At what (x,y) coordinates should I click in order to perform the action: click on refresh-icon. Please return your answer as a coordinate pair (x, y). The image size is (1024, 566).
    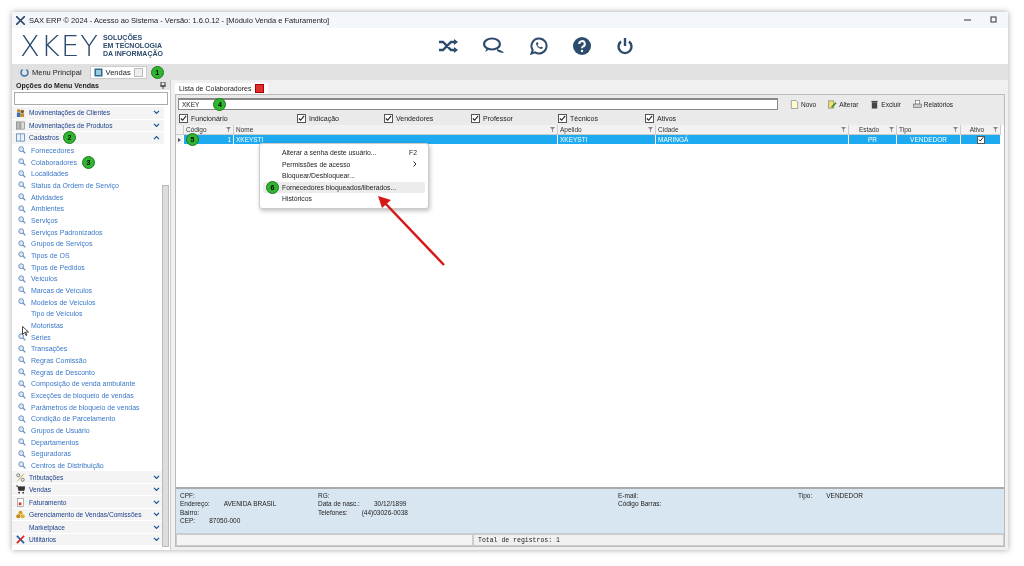
    Looking at the image, I should click on (24, 72).